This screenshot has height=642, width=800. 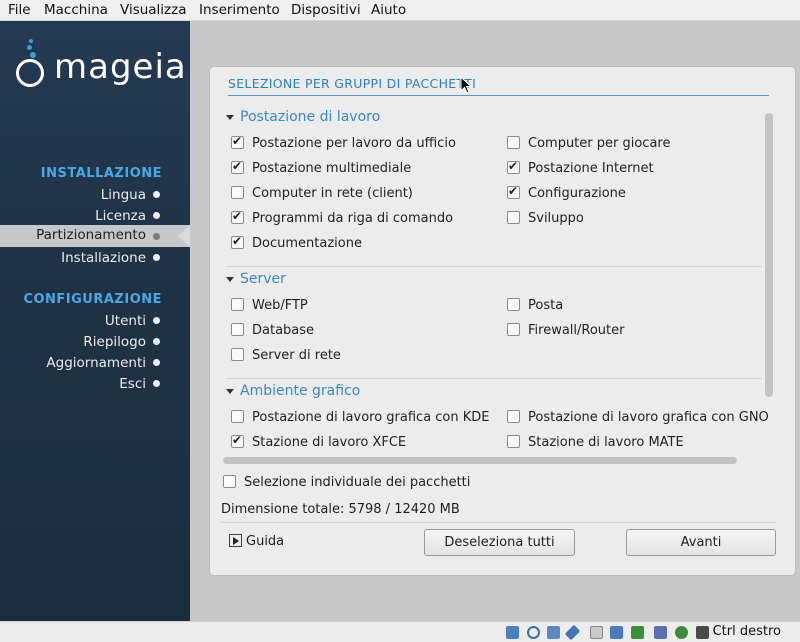 What do you see at coordinates (132, 384) in the screenshot?
I see `step-esci: Esci` at bounding box center [132, 384].